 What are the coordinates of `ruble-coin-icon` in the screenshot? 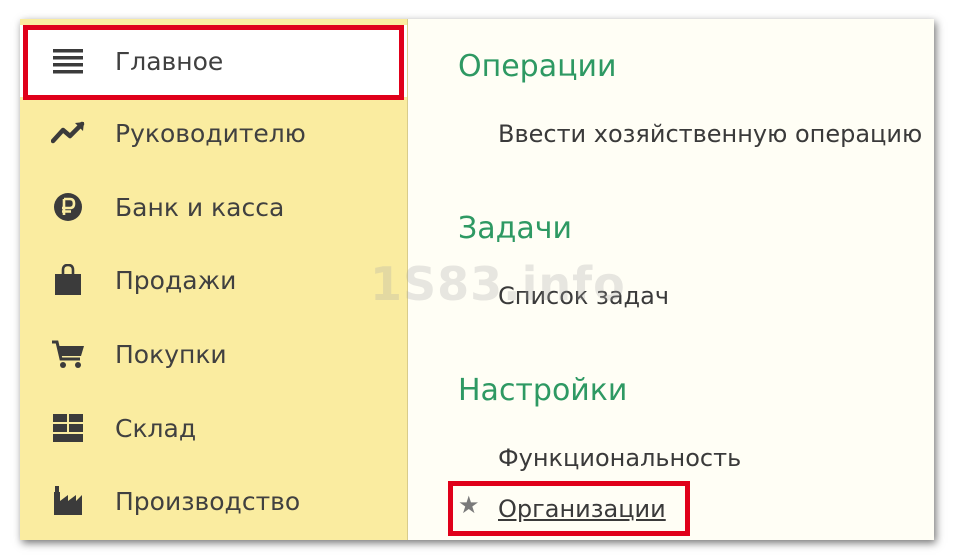 It's located at (68, 207).